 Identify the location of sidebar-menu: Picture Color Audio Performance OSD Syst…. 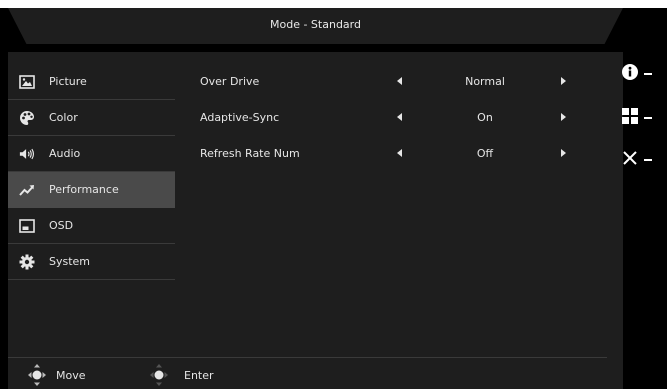
(91, 172).